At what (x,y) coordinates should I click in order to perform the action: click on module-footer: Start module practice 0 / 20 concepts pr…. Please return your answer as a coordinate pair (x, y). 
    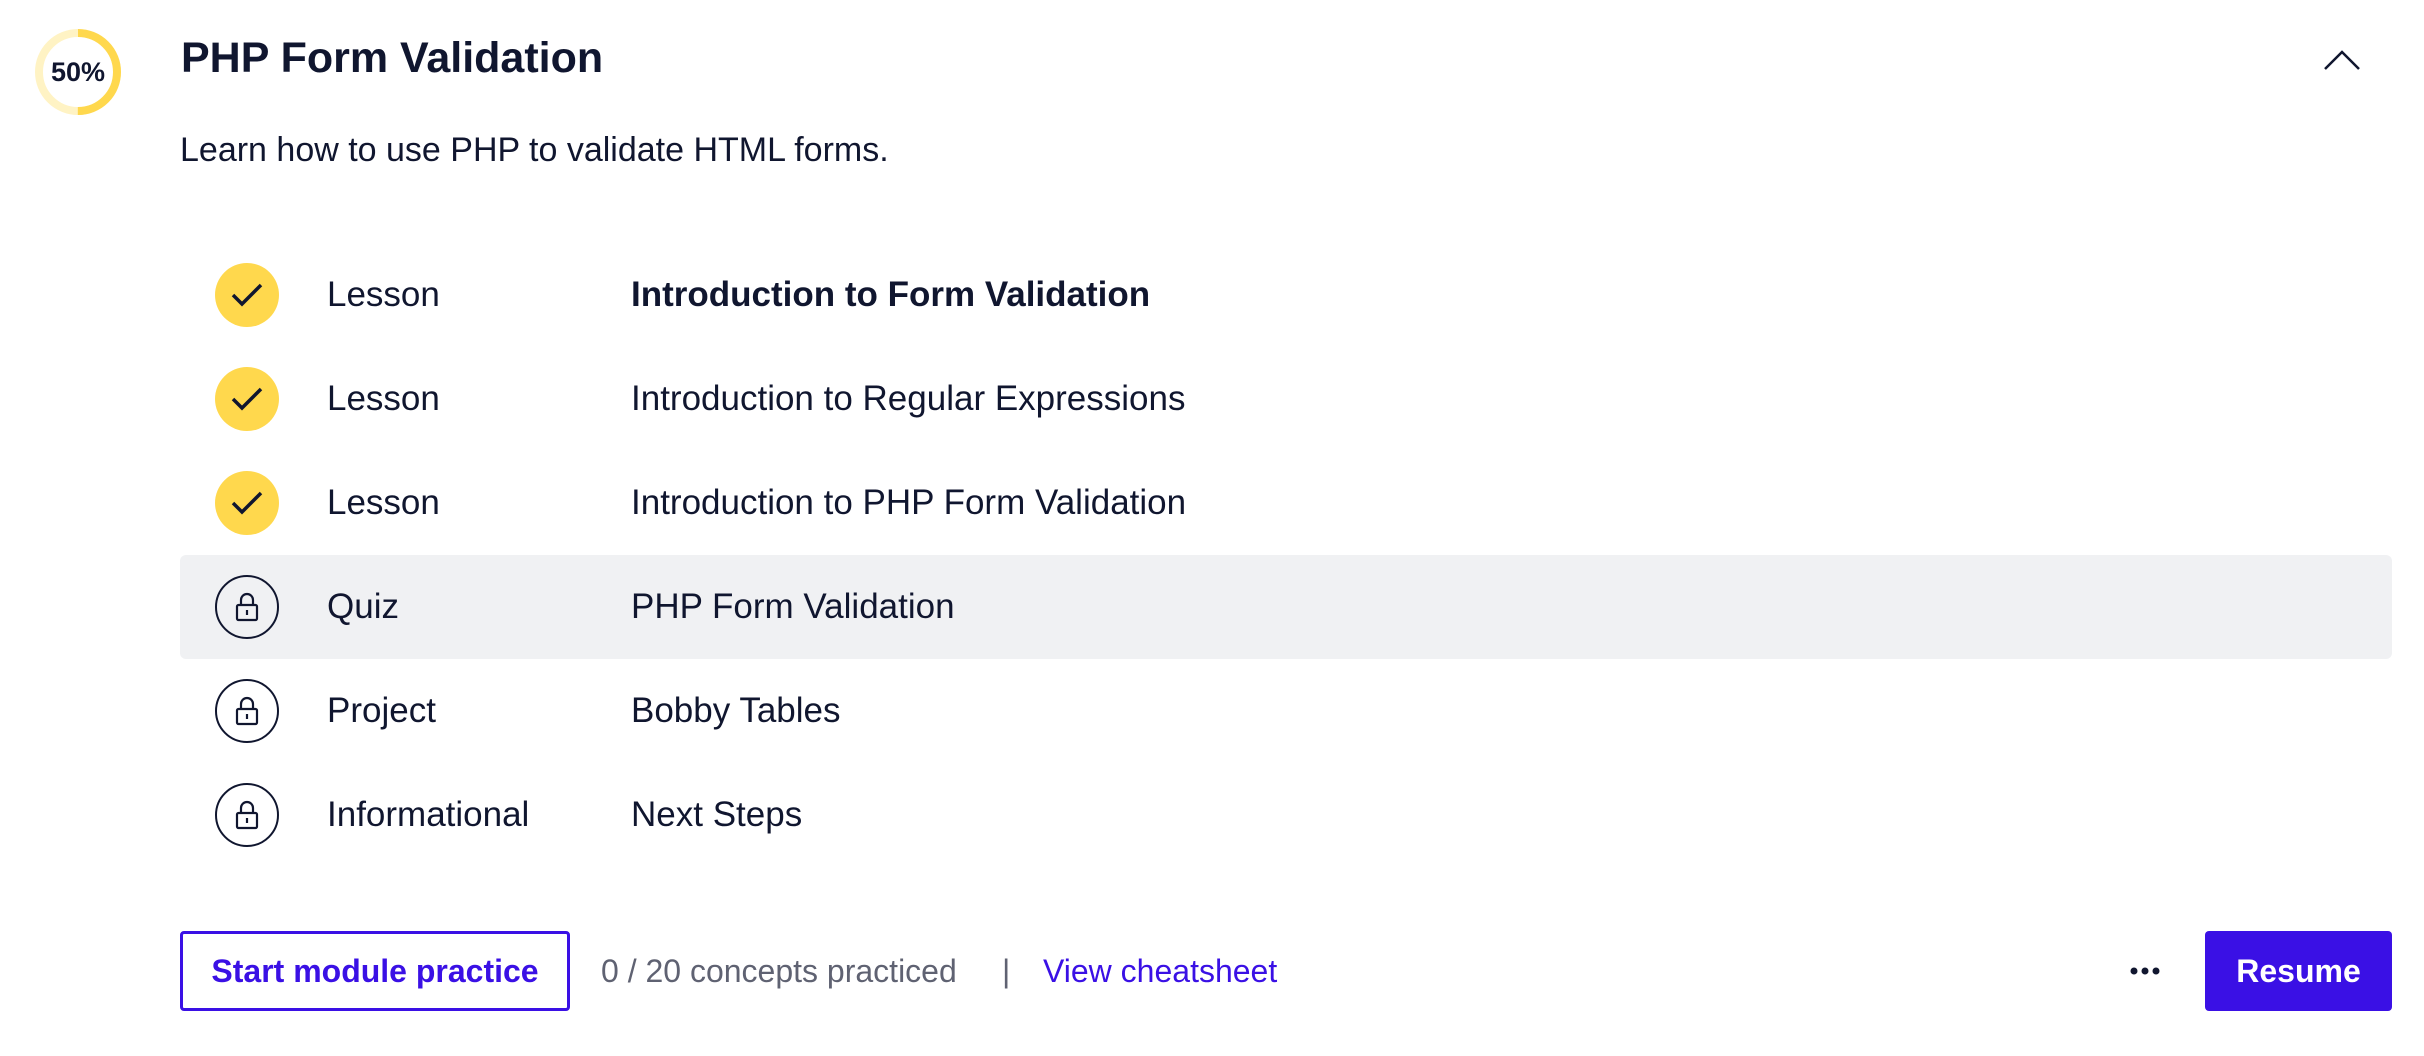
    Looking at the image, I should click on (1286, 971).